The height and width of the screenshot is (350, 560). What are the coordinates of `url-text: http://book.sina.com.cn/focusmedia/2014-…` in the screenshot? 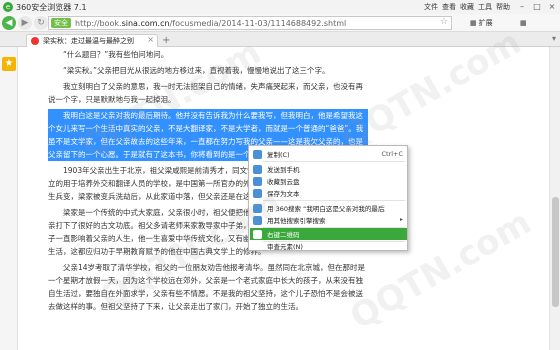 It's located at (210, 23).